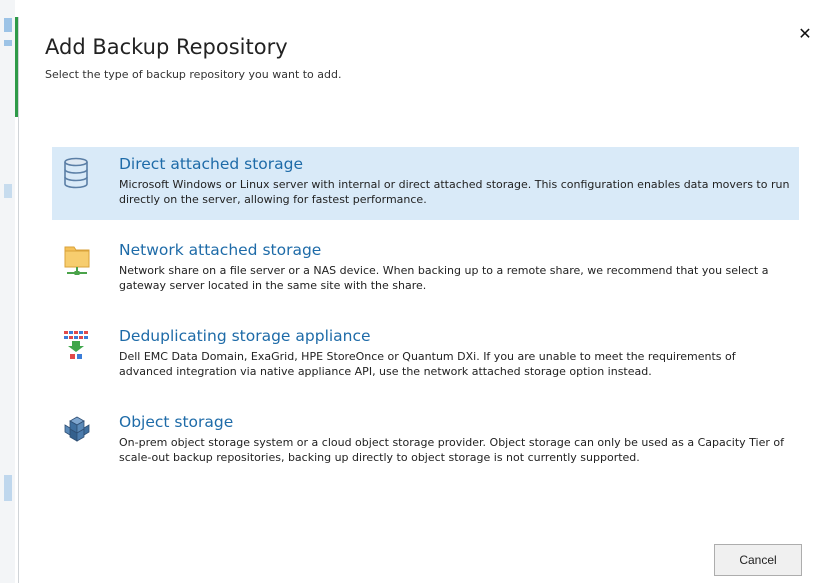  Describe the element at coordinates (220, 250) in the screenshot. I see `option-title: Network attached storage` at that location.